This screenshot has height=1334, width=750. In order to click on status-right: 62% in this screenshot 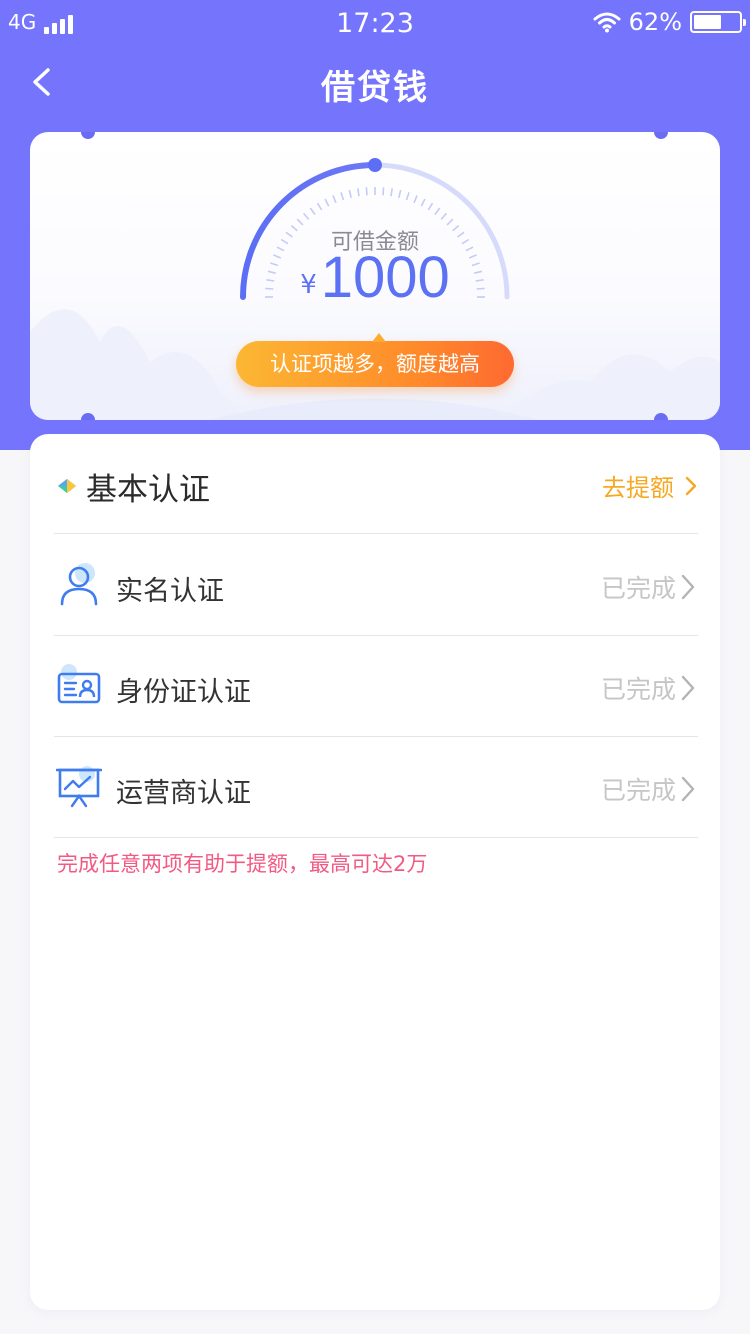, I will do `click(669, 22)`.